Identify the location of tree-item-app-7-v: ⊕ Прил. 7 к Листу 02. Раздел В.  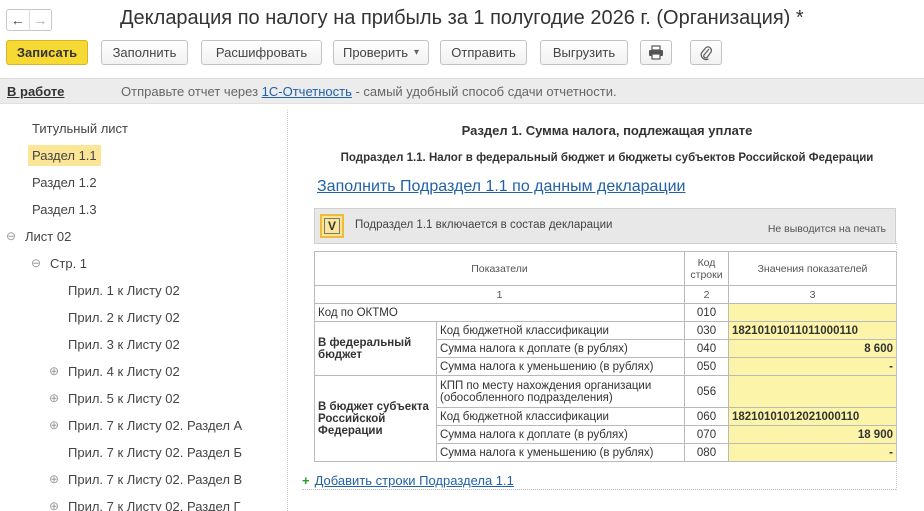
(146, 479).